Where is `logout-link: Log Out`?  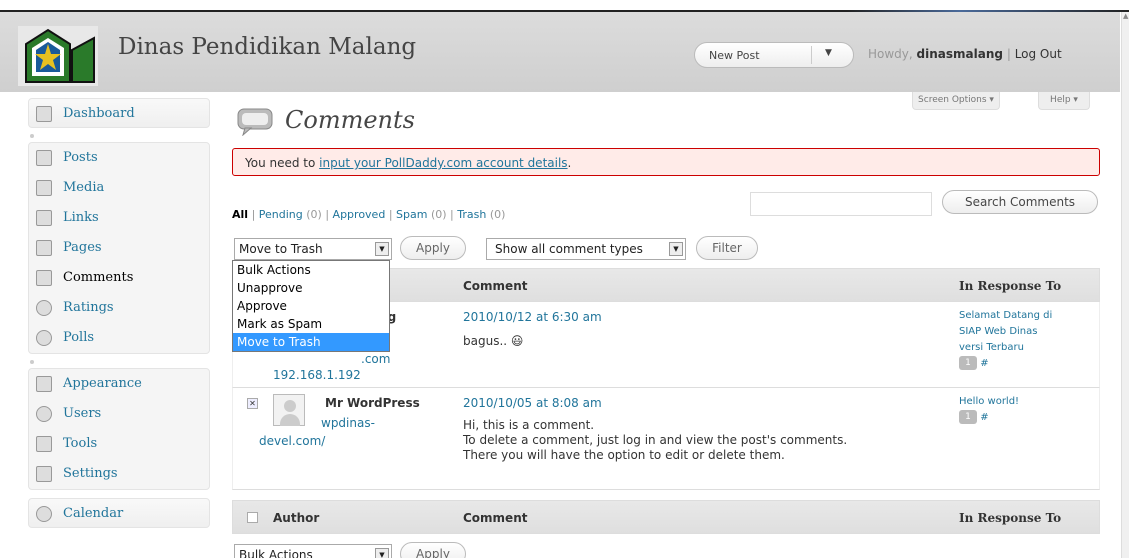 logout-link: Log Out is located at coordinates (1038, 54).